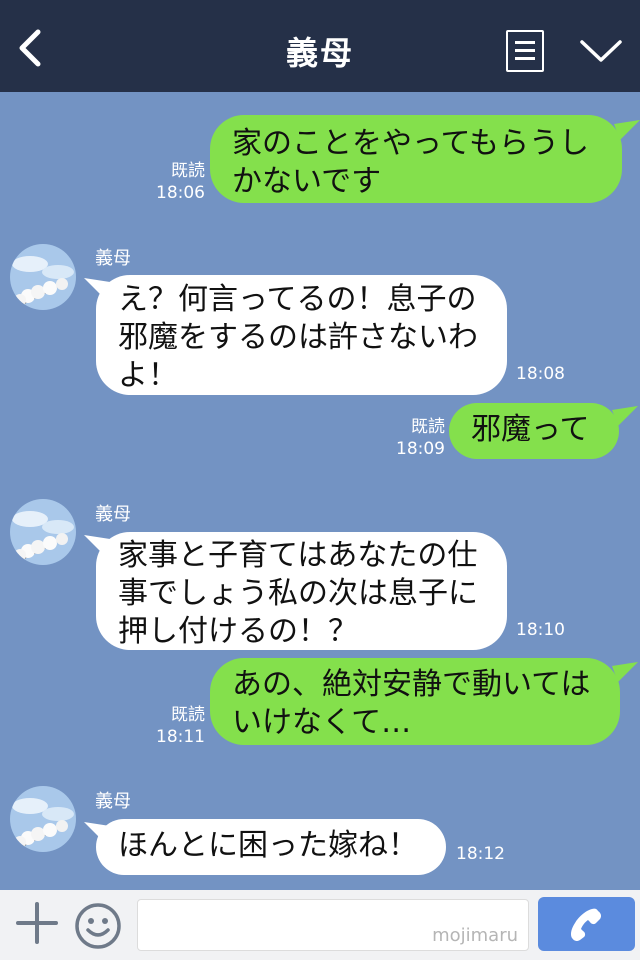 This screenshot has width=640, height=960. Describe the element at coordinates (98, 926) in the screenshot. I see `smiley-icon` at that location.